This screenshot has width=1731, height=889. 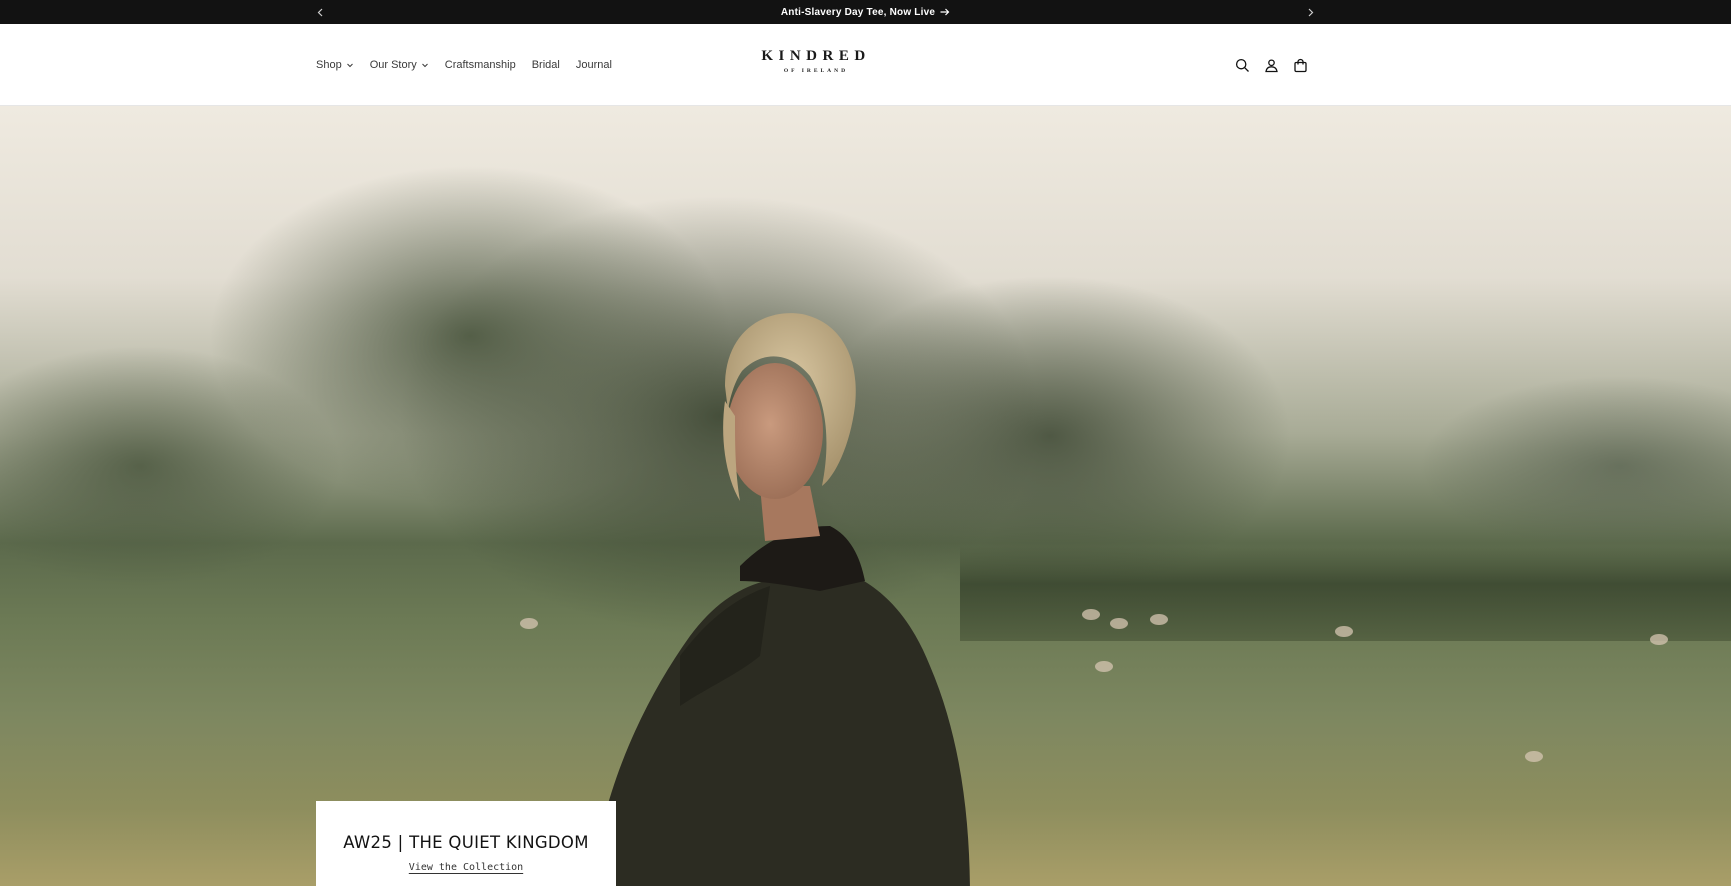 I want to click on account-icon, so click(x=1271, y=65).